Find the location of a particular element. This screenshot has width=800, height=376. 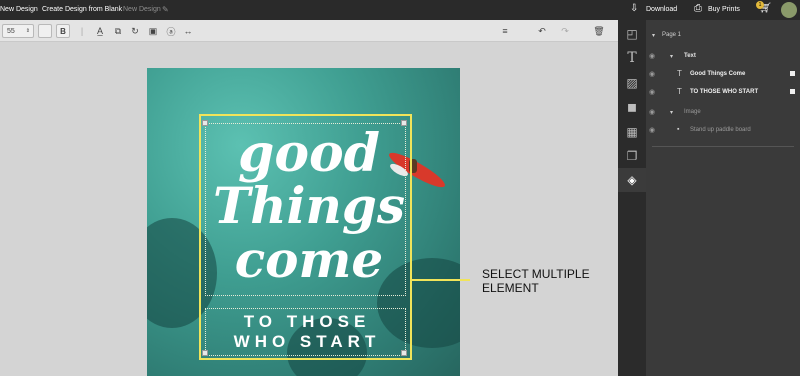

spacing-icon: ↔ is located at coordinates (188, 31).